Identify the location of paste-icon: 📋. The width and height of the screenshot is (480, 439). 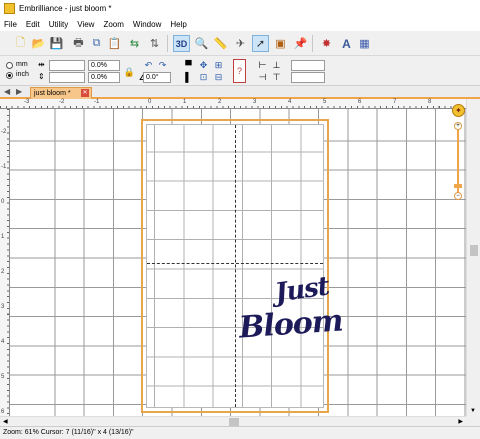
(114, 43).